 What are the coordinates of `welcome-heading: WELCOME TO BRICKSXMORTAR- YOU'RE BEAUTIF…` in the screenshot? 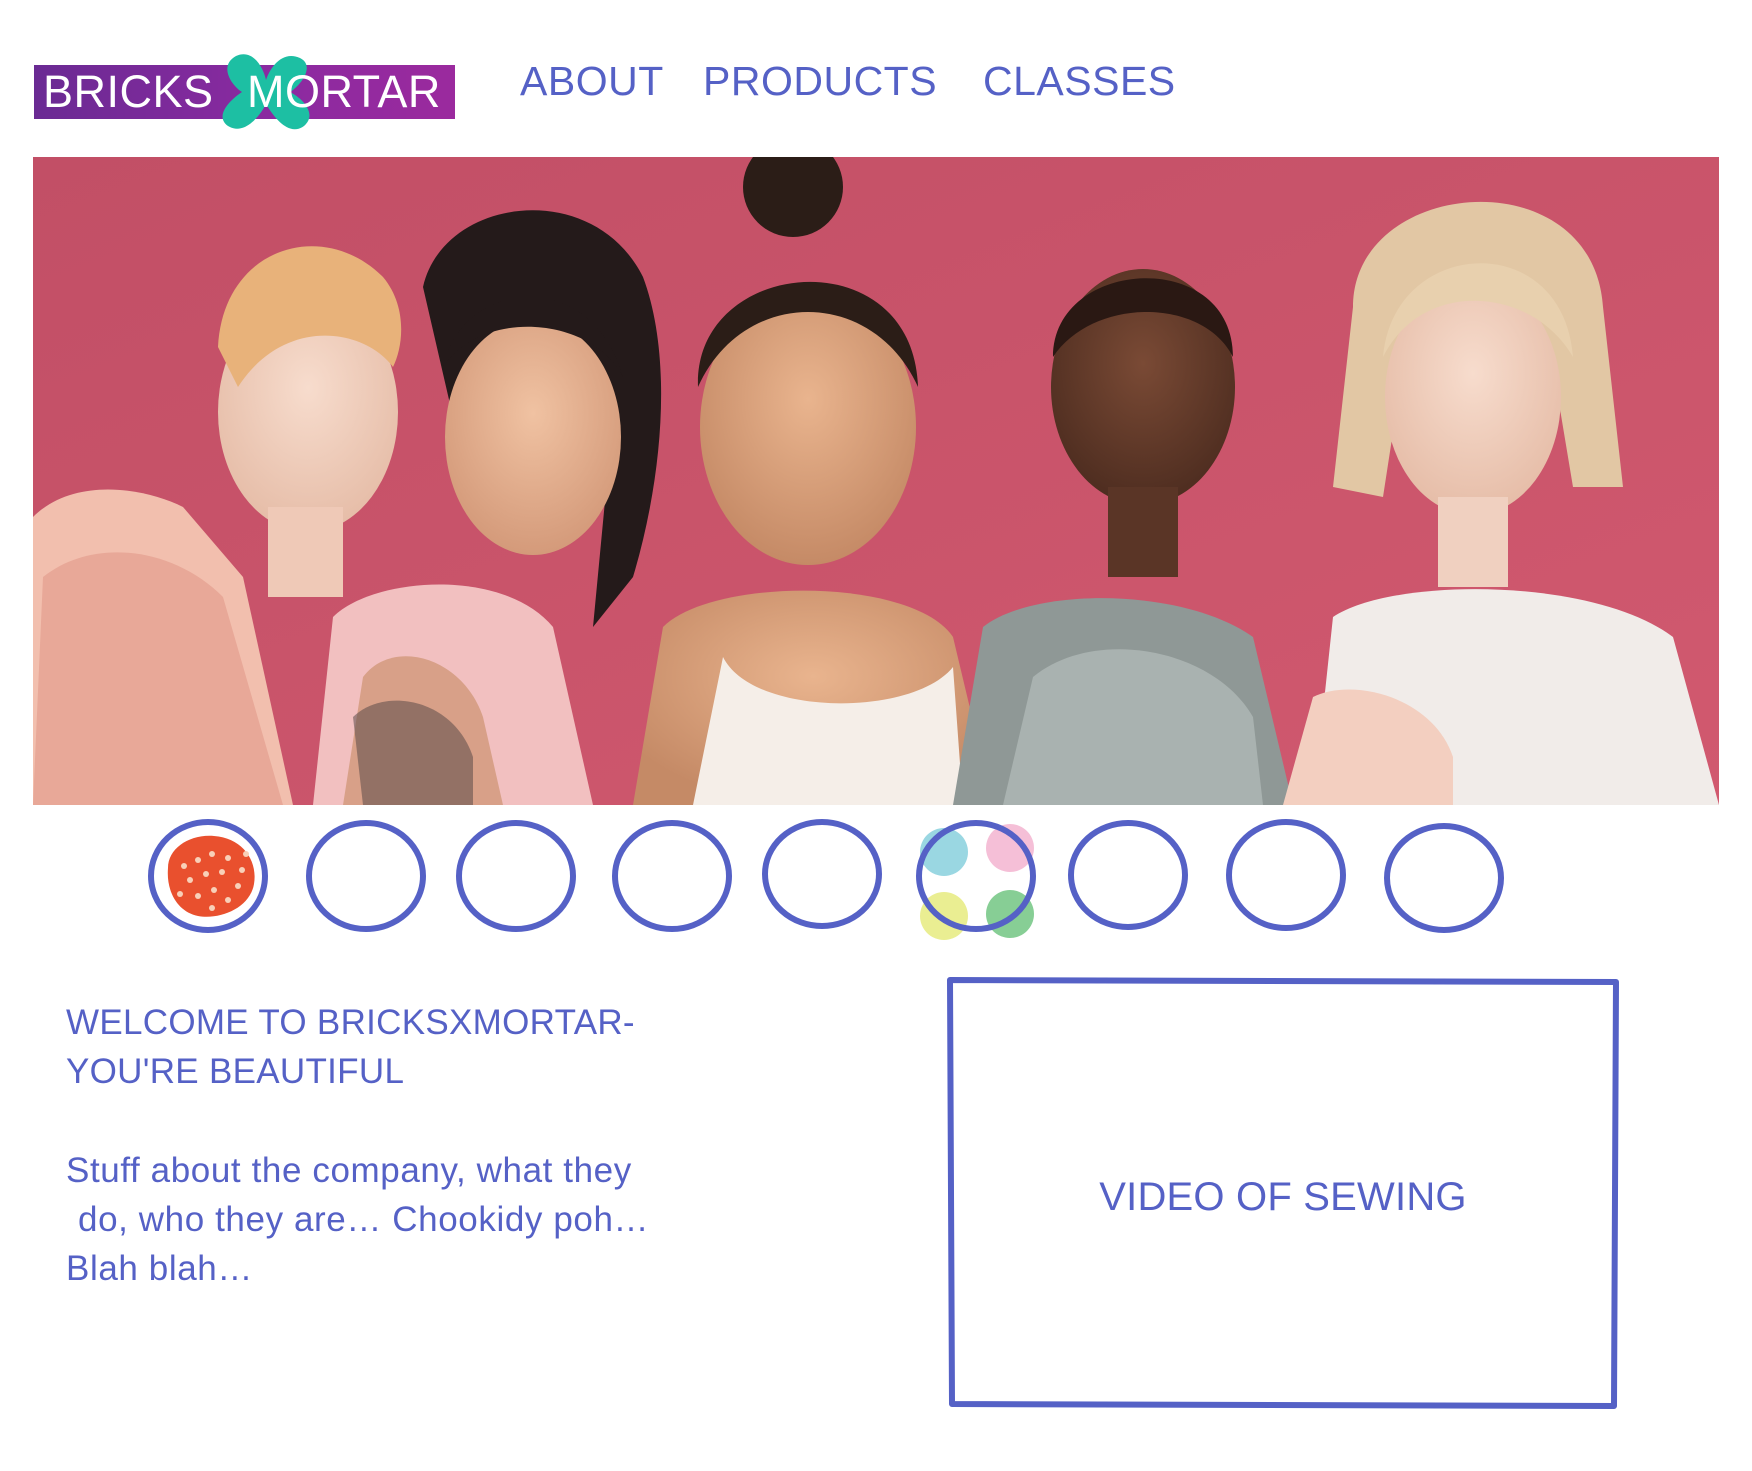 It's located at (416, 1047).